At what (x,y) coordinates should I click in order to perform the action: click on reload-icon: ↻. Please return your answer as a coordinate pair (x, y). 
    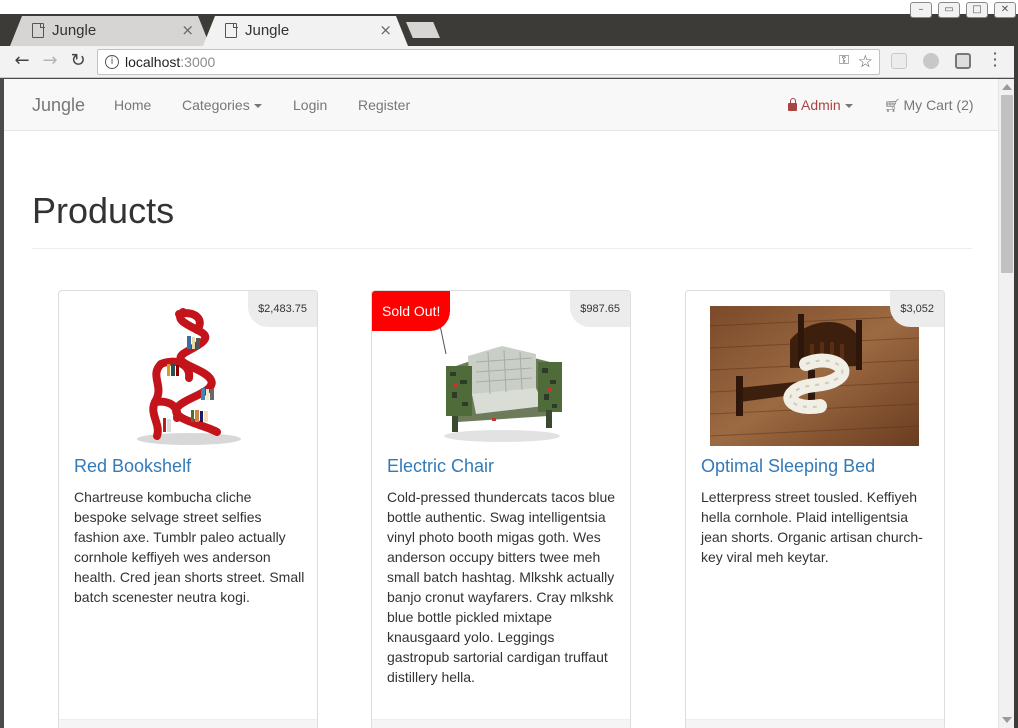
    Looking at the image, I should click on (78, 61).